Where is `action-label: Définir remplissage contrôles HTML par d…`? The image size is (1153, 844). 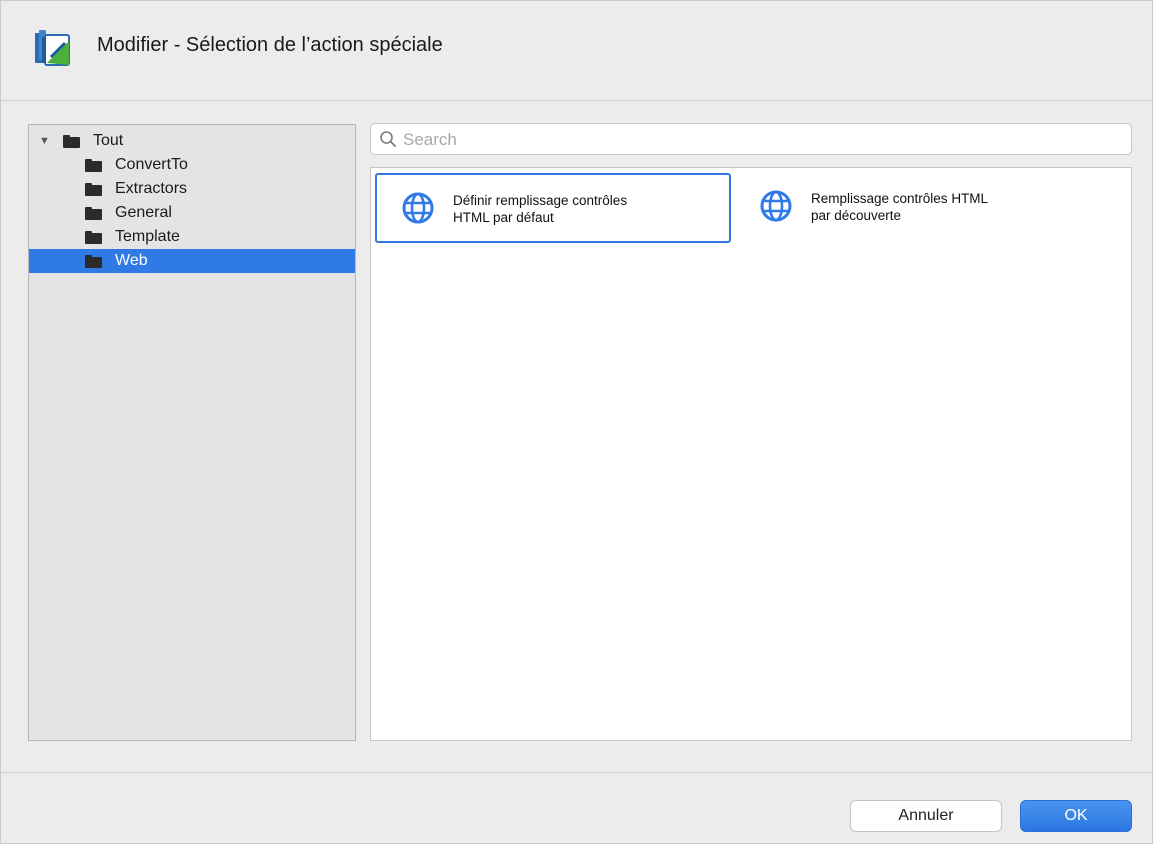 action-label: Définir remplissage contrôles HTML par d… is located at coordinates (540, 209).